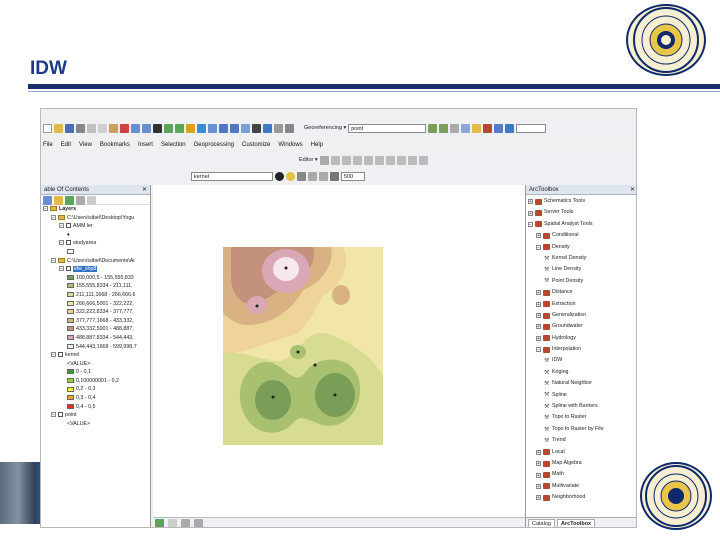  I want to click on attributes-icon, so click(401, 160).